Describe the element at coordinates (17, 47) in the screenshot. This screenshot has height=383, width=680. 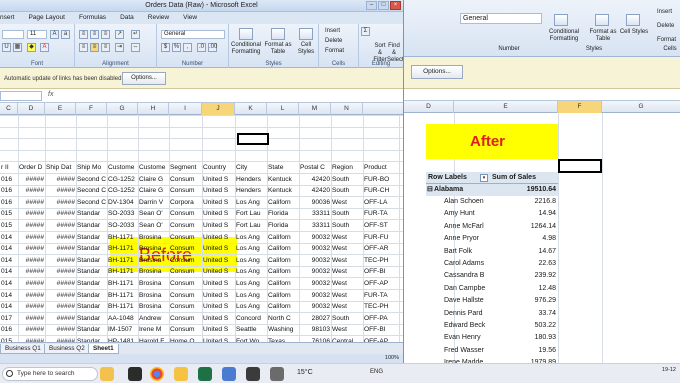
I see `borders-icon: ▦` at that location.